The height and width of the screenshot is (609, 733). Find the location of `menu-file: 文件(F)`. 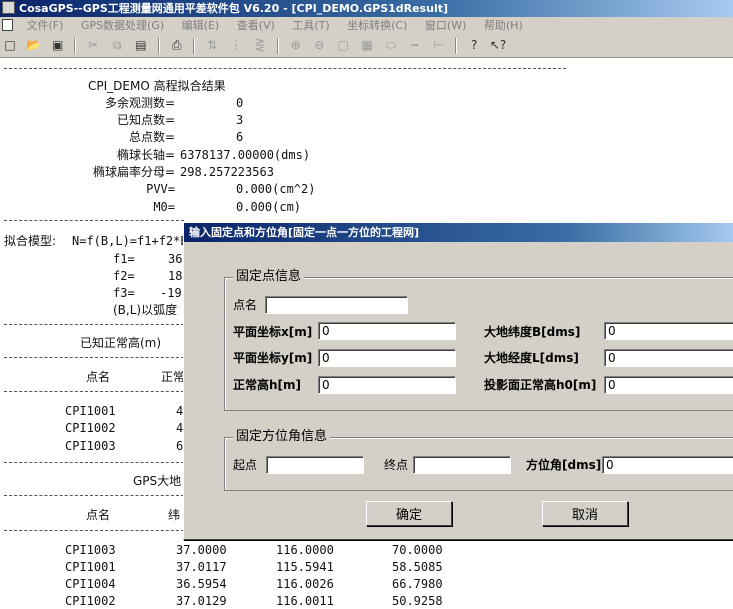

menu-file: 文件(F) is located at coordinates (45, 26).